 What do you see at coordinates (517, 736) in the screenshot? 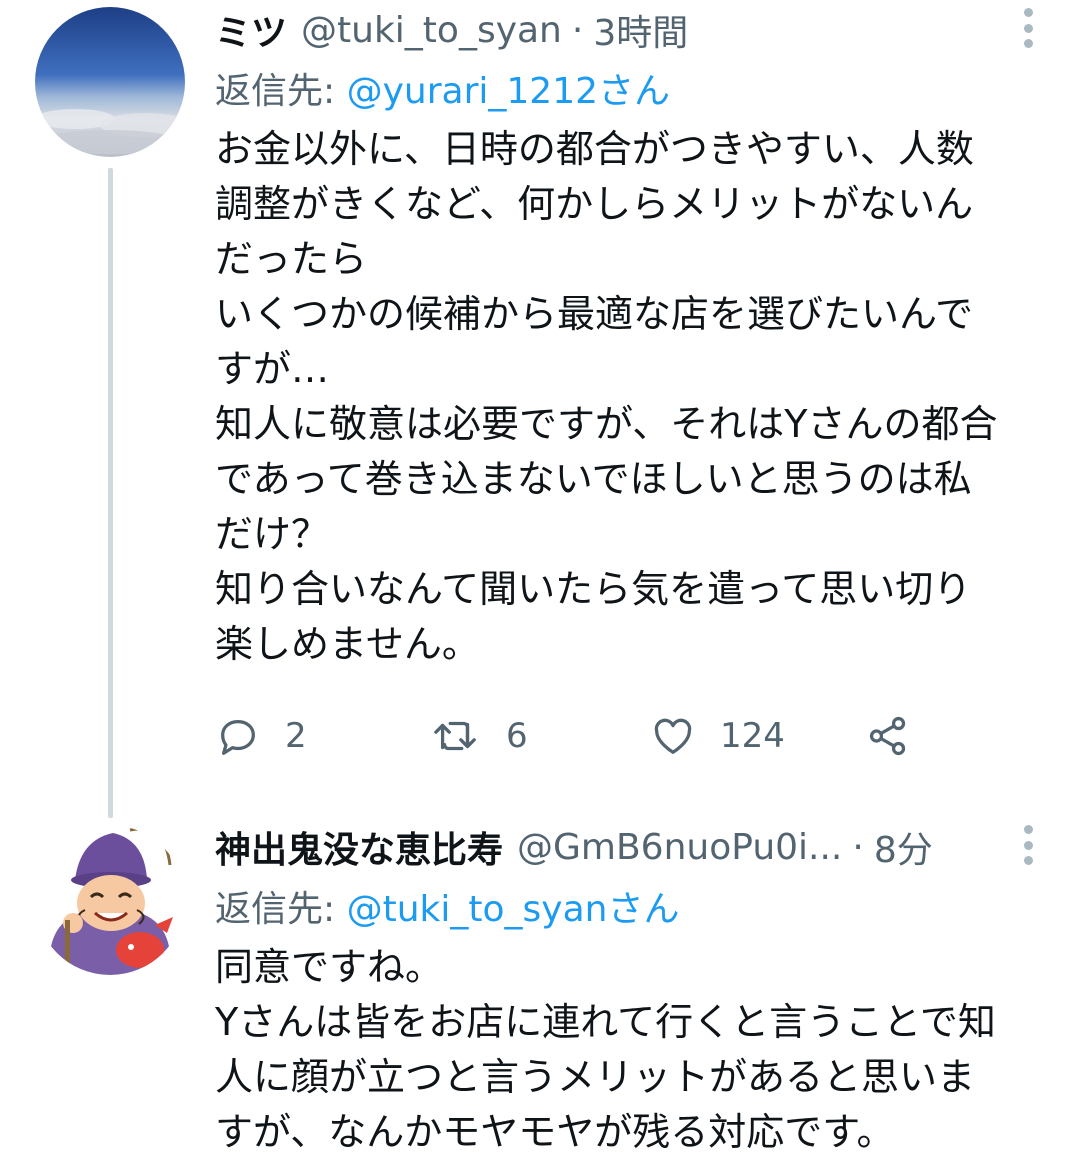
I see `retweet-count: 6` at bounding box center [517, 736].